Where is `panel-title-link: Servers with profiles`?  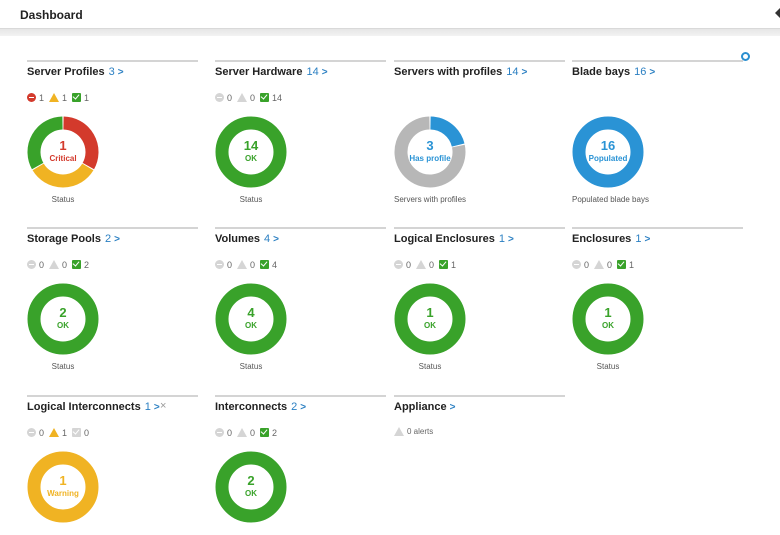 panel-title-link: Servers with profiles is located at coordinates (448, 72).